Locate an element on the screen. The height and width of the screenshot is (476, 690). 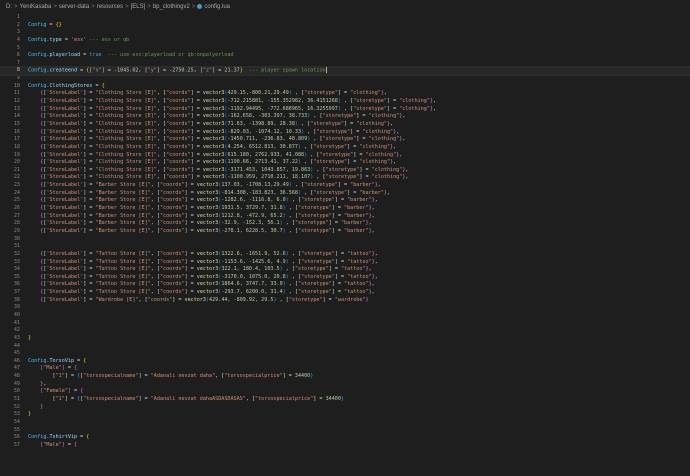
code-line: 50 ["Female"] = { is located at coordinates (345, 392).